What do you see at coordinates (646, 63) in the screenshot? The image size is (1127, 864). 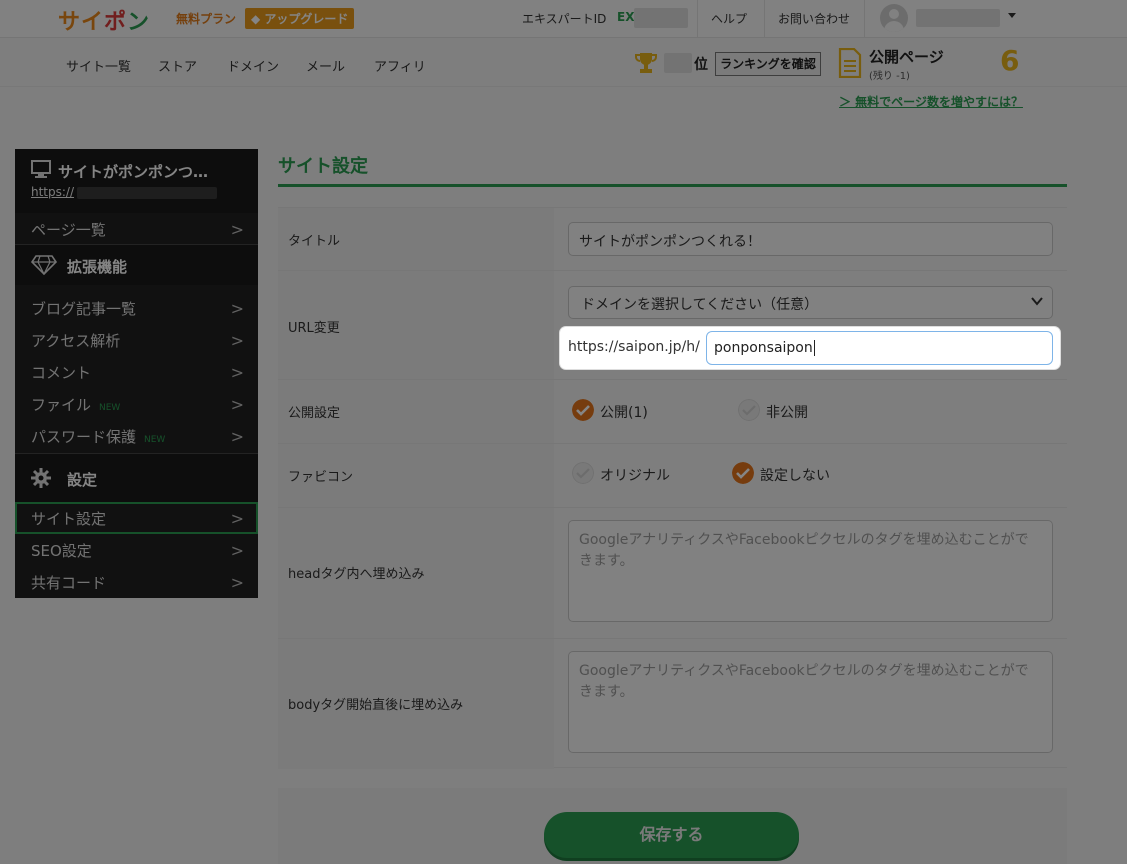 I see `trophy-icon` at bounding box center [646, 63].